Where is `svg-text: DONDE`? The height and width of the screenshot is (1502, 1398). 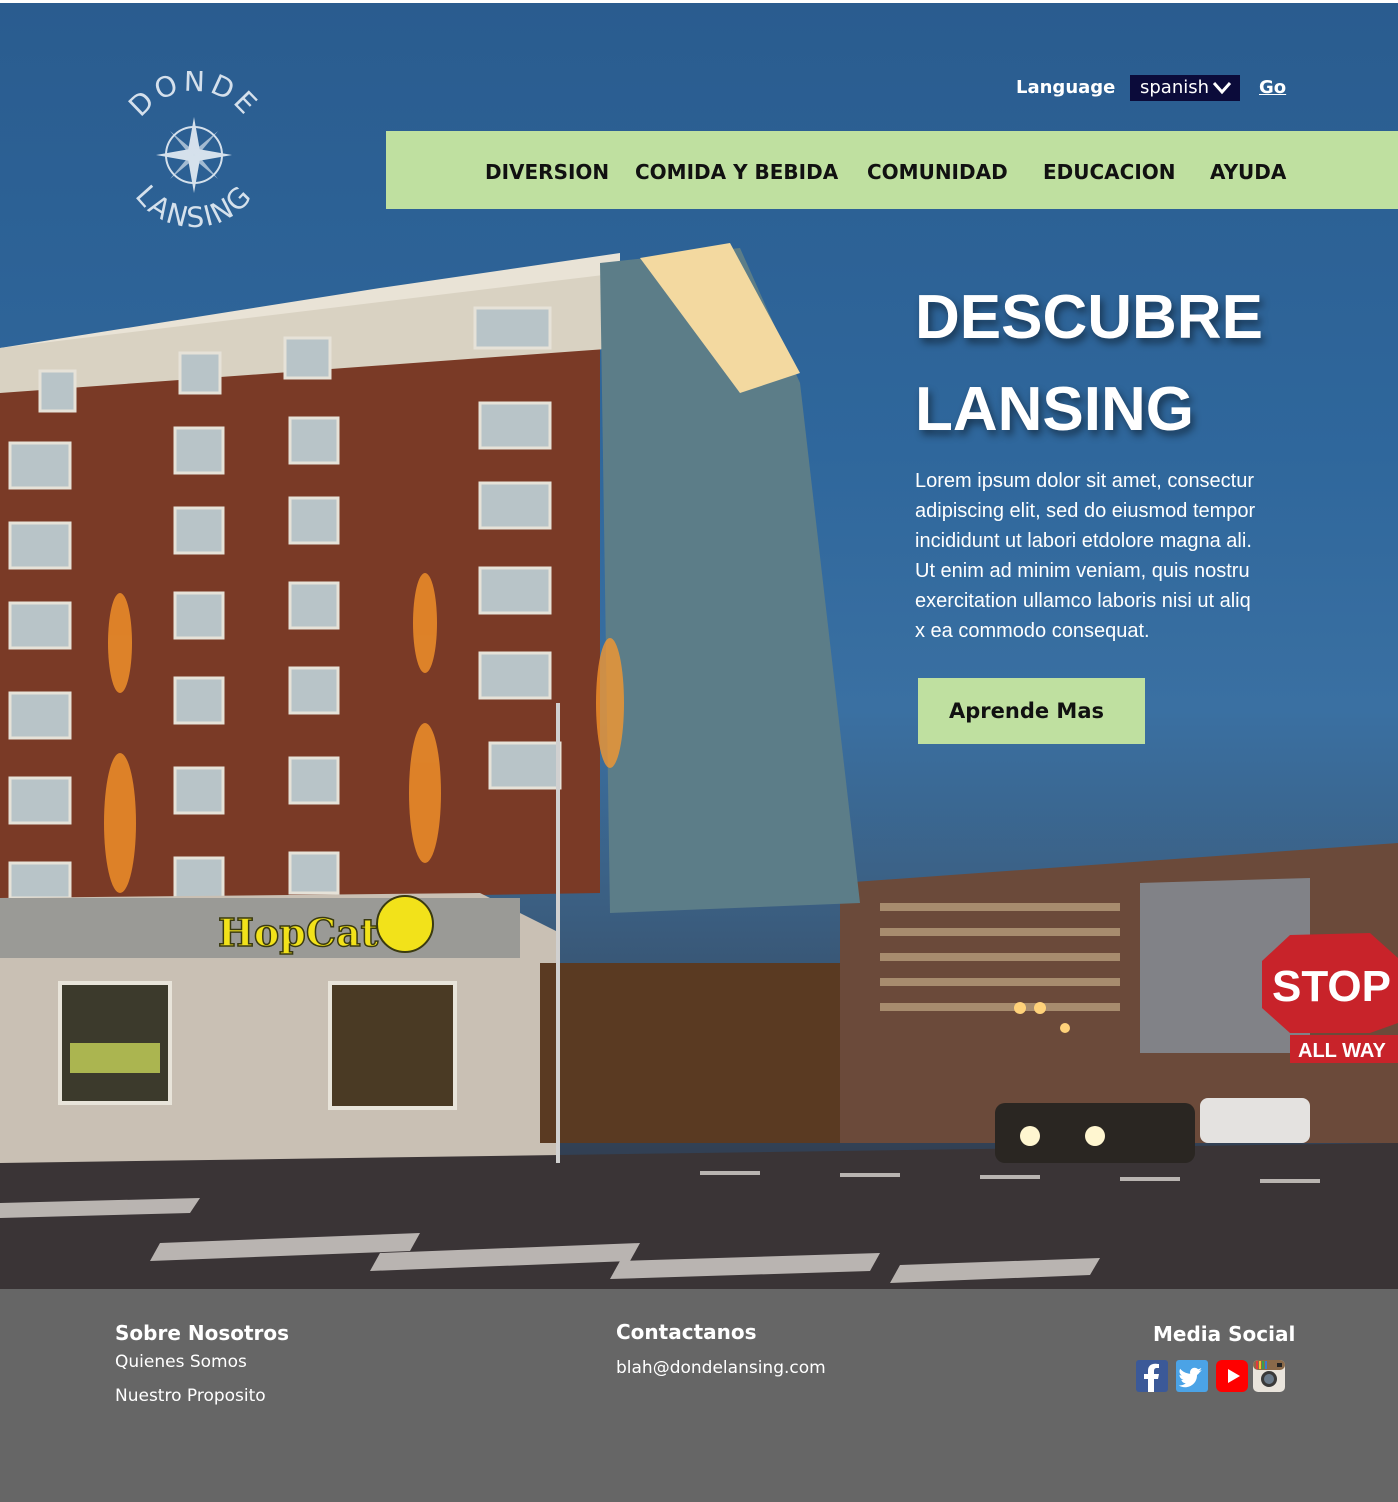
svg-text: DONDE is located at coordinates (194, 97).